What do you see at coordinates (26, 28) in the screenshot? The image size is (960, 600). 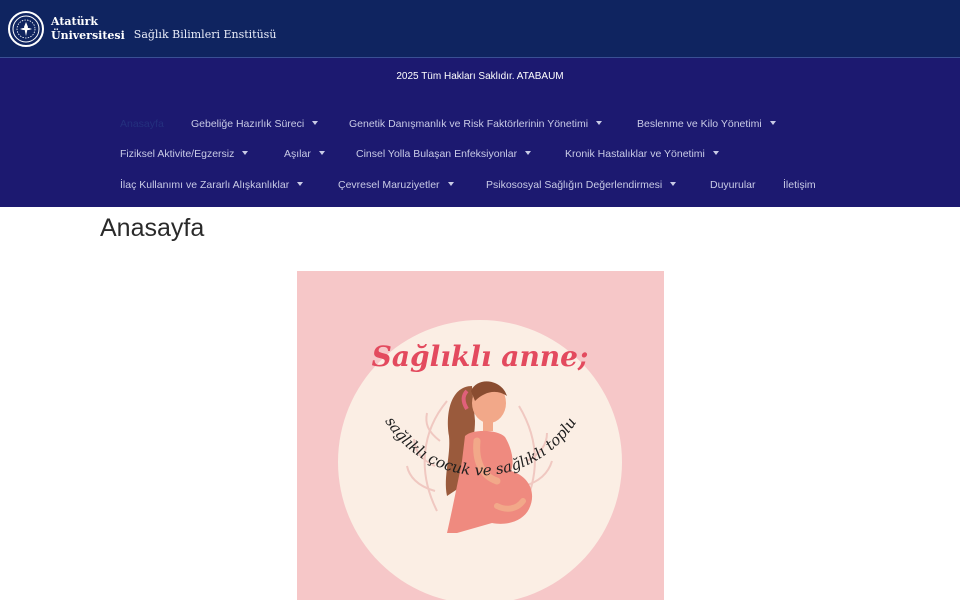 I see `university-seal-icon` at bounding box center [26, 28].